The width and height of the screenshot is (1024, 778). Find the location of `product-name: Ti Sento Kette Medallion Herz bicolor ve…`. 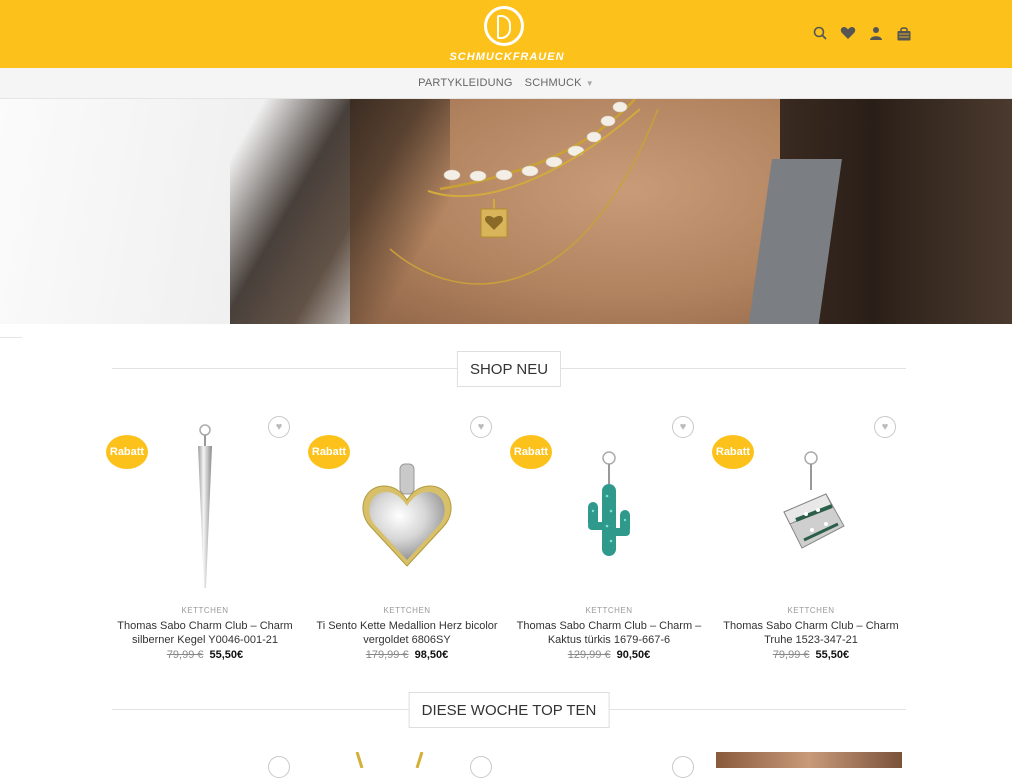

product-name: Ti Sento Kette Medallion Herz bicolor ve… is located at coordinates (407, 633).